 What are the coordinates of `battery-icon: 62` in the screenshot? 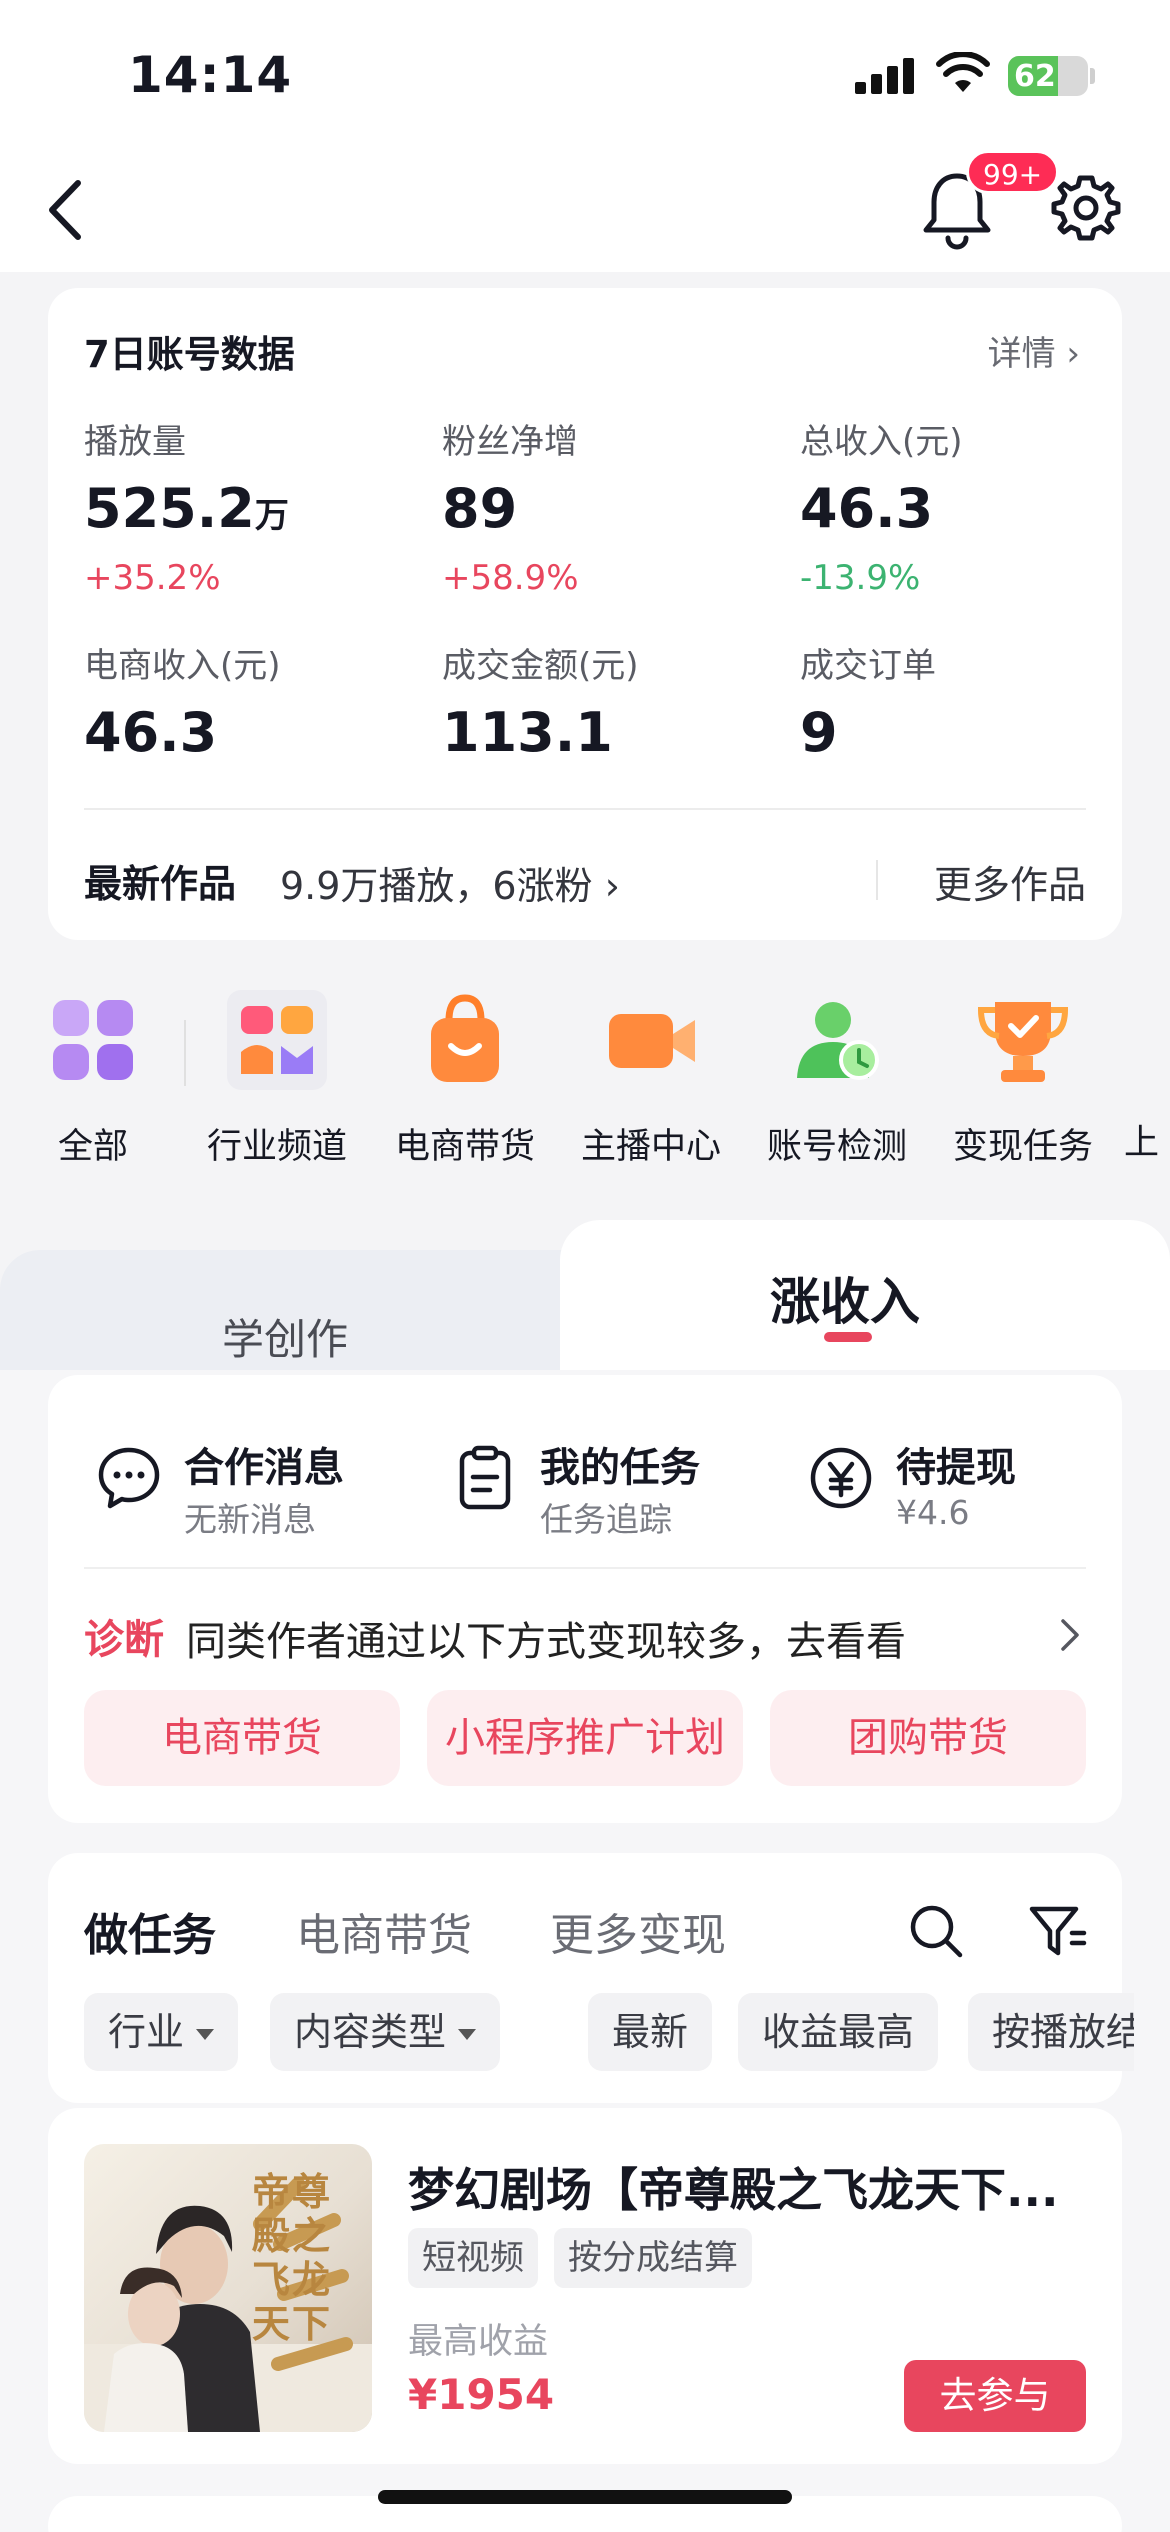 It's located at (1048, 76).